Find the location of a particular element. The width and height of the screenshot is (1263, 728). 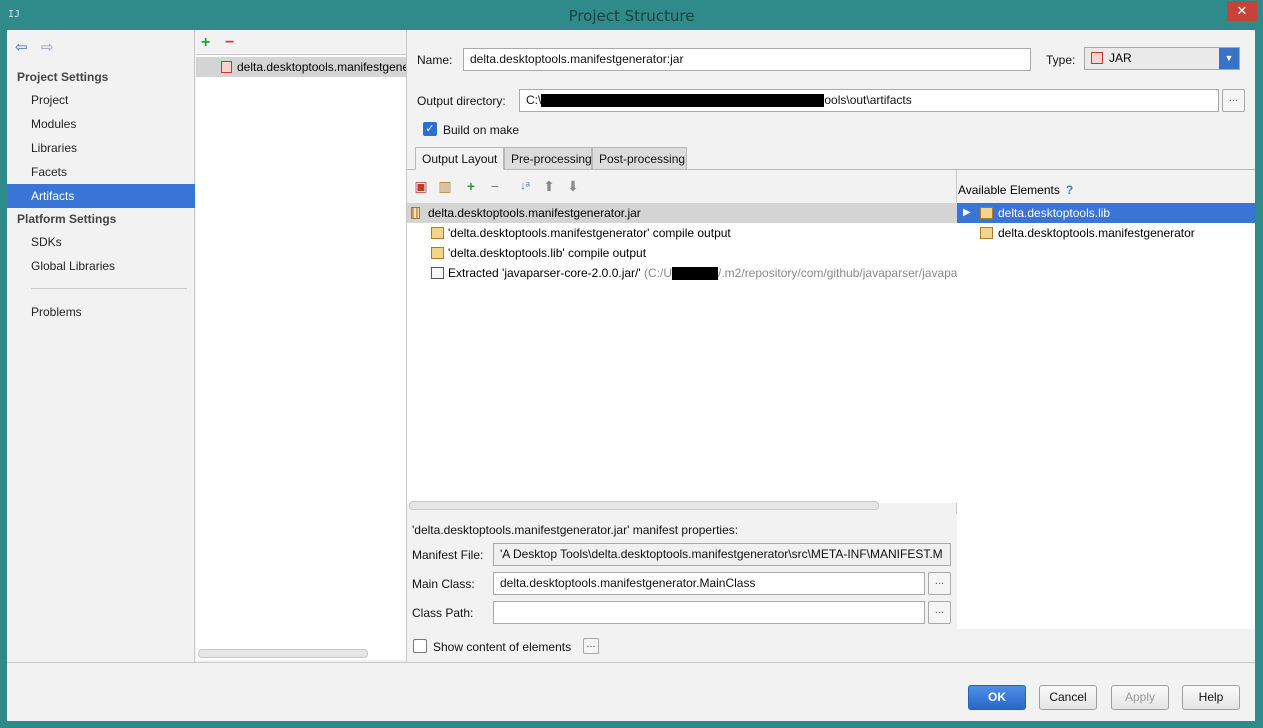

output-directory-field: C:\ ools\out\artifacts is located at coordinates (869, 100).